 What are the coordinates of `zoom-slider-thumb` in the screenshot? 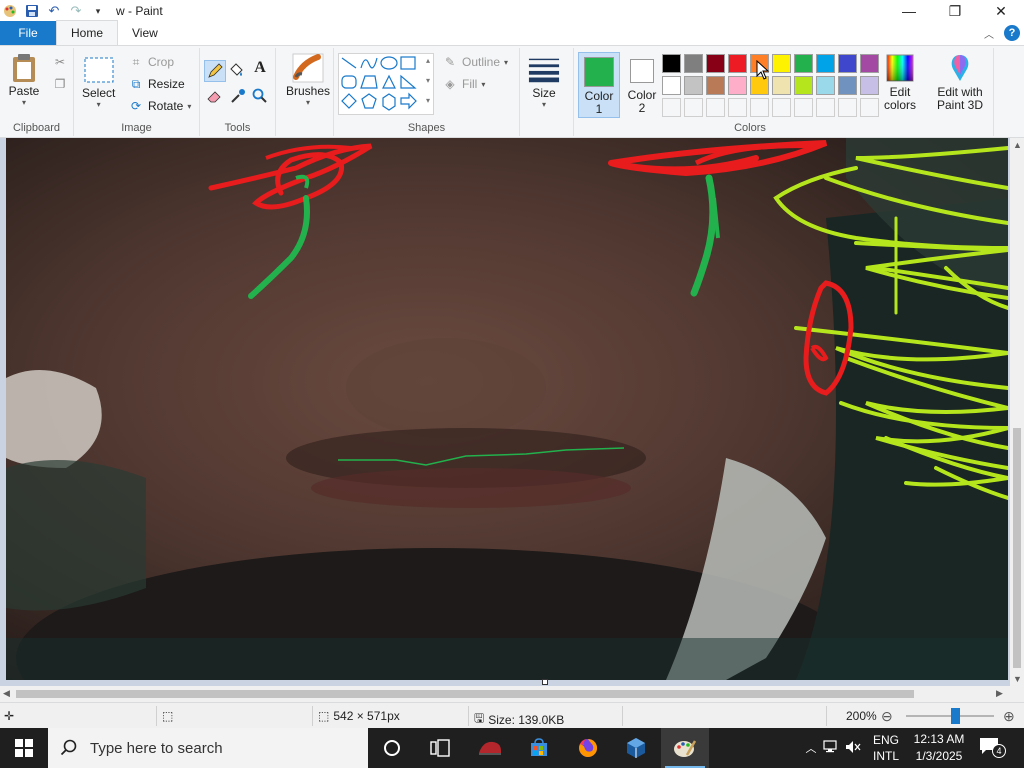 It's located at (955, 716).